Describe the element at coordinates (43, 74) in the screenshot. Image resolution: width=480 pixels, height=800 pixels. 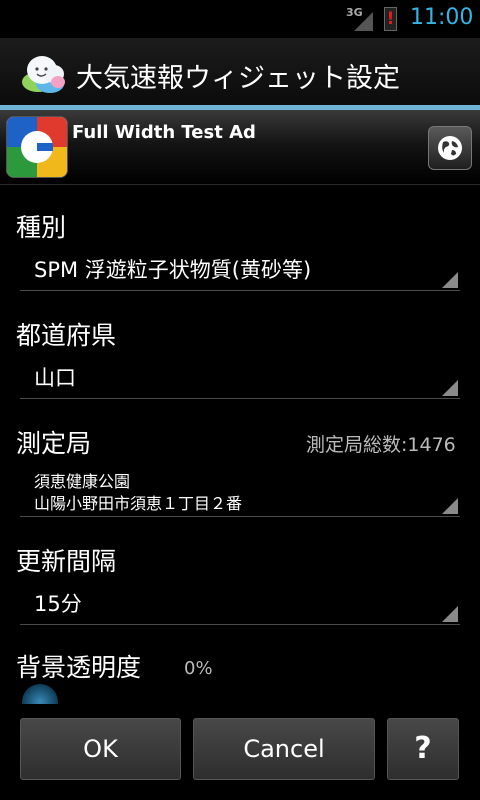
I see `app-logo-icon` at that location.